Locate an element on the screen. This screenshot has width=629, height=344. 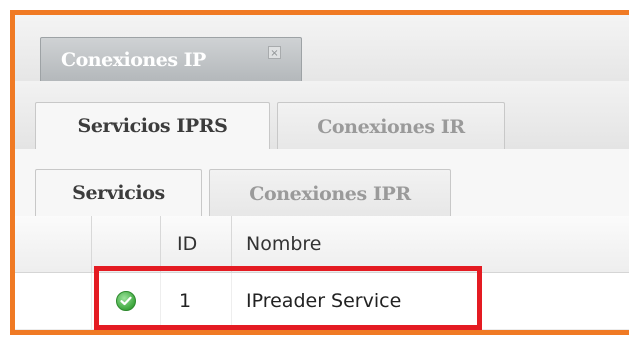
header-cell-expander is located at coordinates (53, 244).